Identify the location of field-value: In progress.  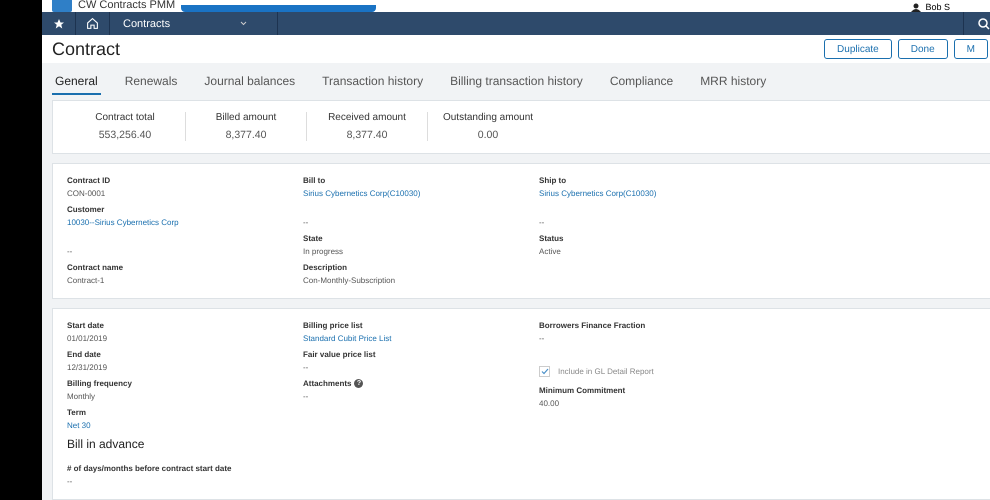
(323, 251).